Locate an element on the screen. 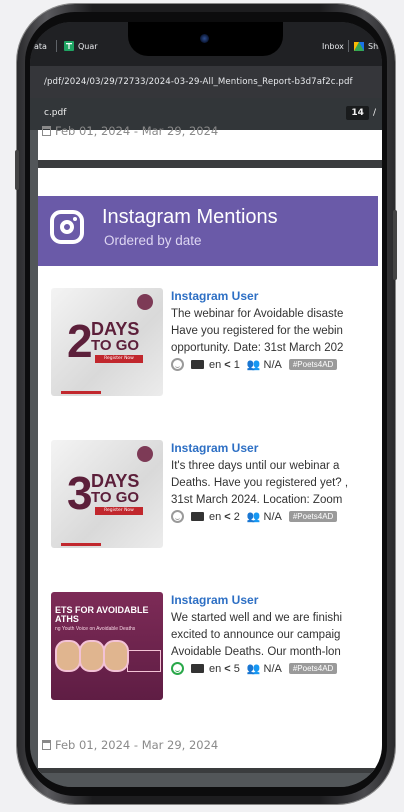  notch is located at coordinates (205, 39).